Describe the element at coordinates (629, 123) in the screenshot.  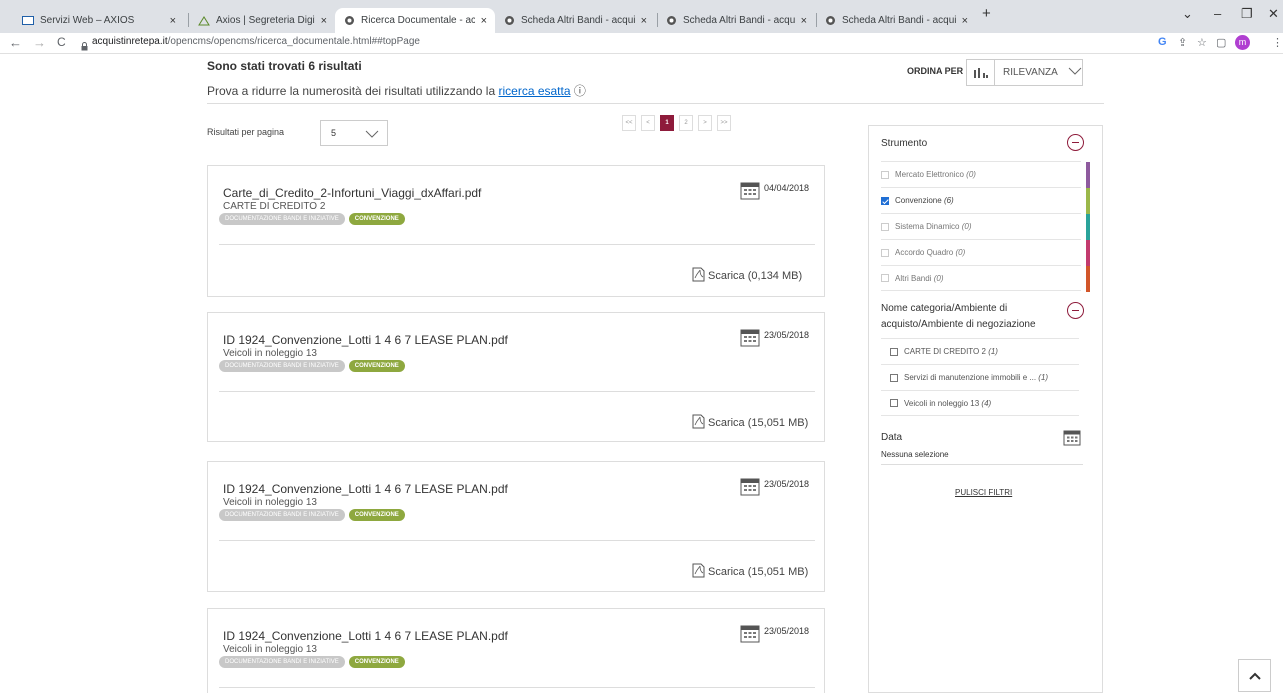
I see `pager-first: <<` at that location.